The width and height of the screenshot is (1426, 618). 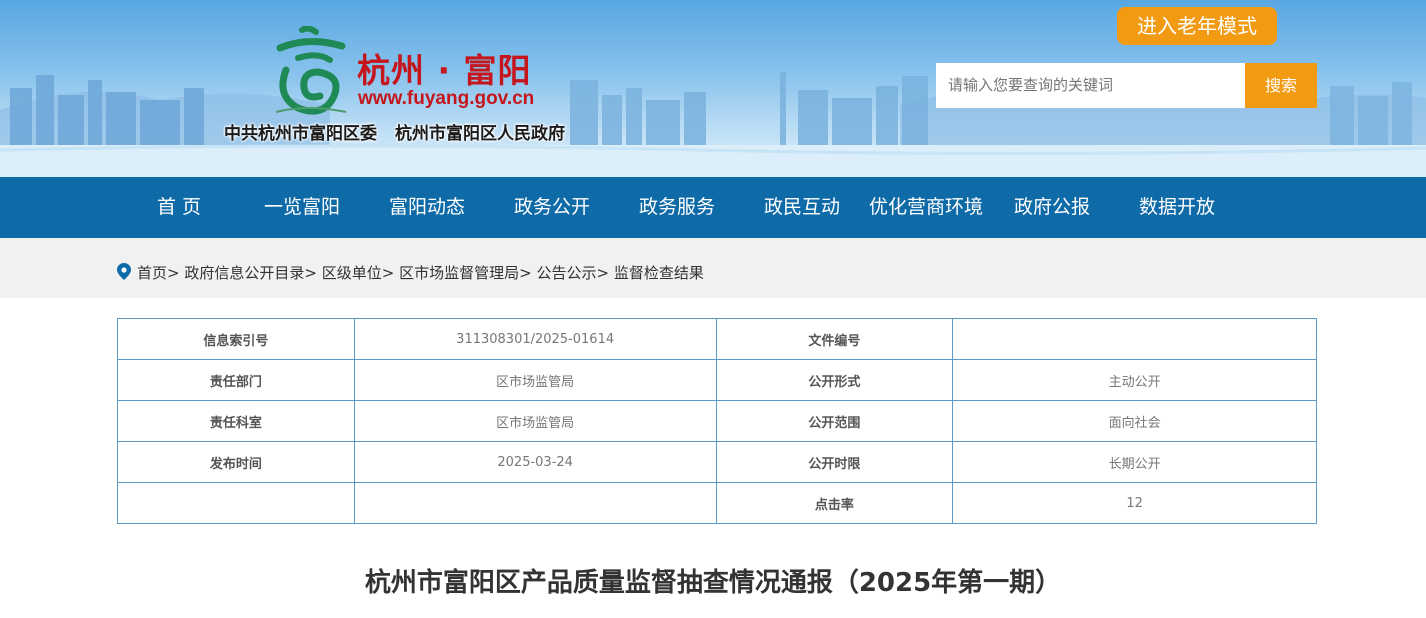 I want to click on meta-key, so click(x=236, y=503).